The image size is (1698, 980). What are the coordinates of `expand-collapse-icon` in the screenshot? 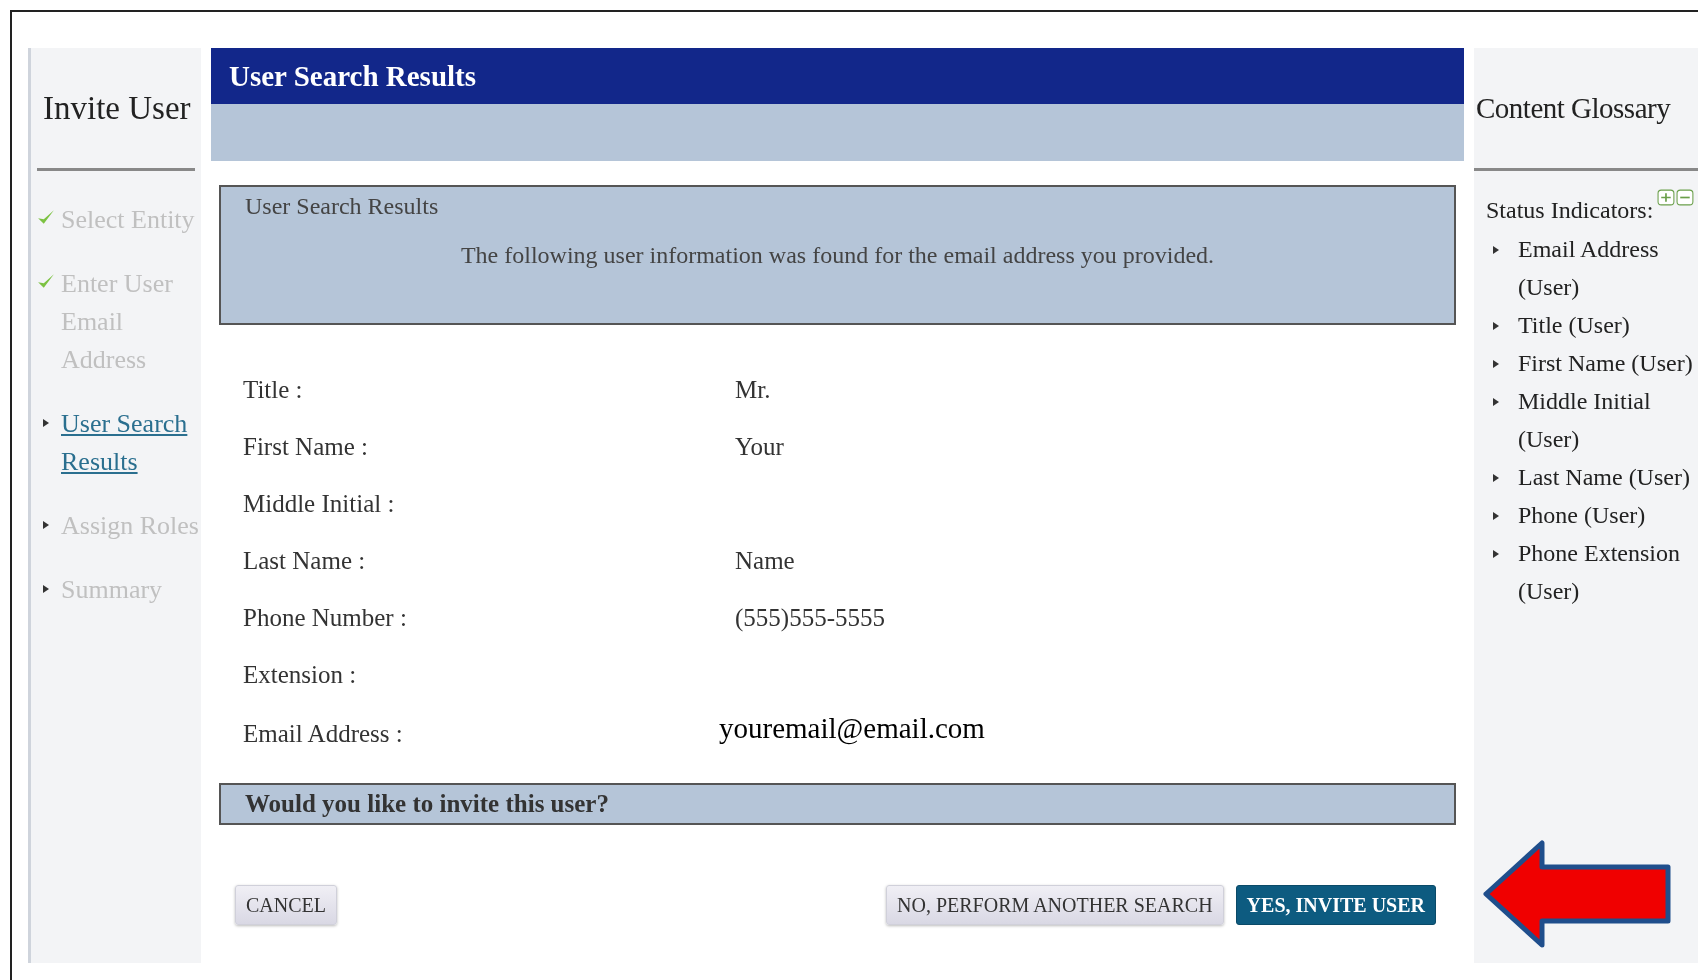 It's located at (1676, 197).